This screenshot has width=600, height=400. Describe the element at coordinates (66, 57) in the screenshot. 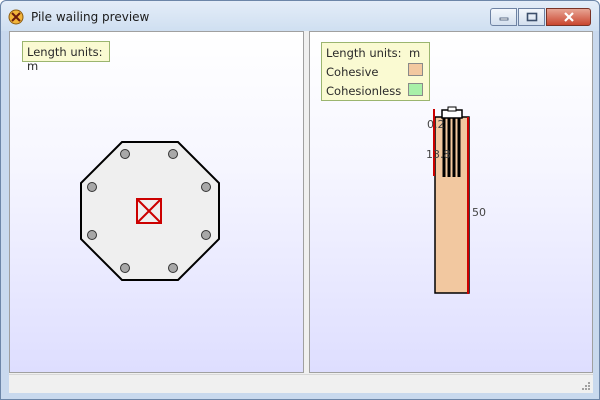

I see `plan-units-legend: Length units: m` at that location.